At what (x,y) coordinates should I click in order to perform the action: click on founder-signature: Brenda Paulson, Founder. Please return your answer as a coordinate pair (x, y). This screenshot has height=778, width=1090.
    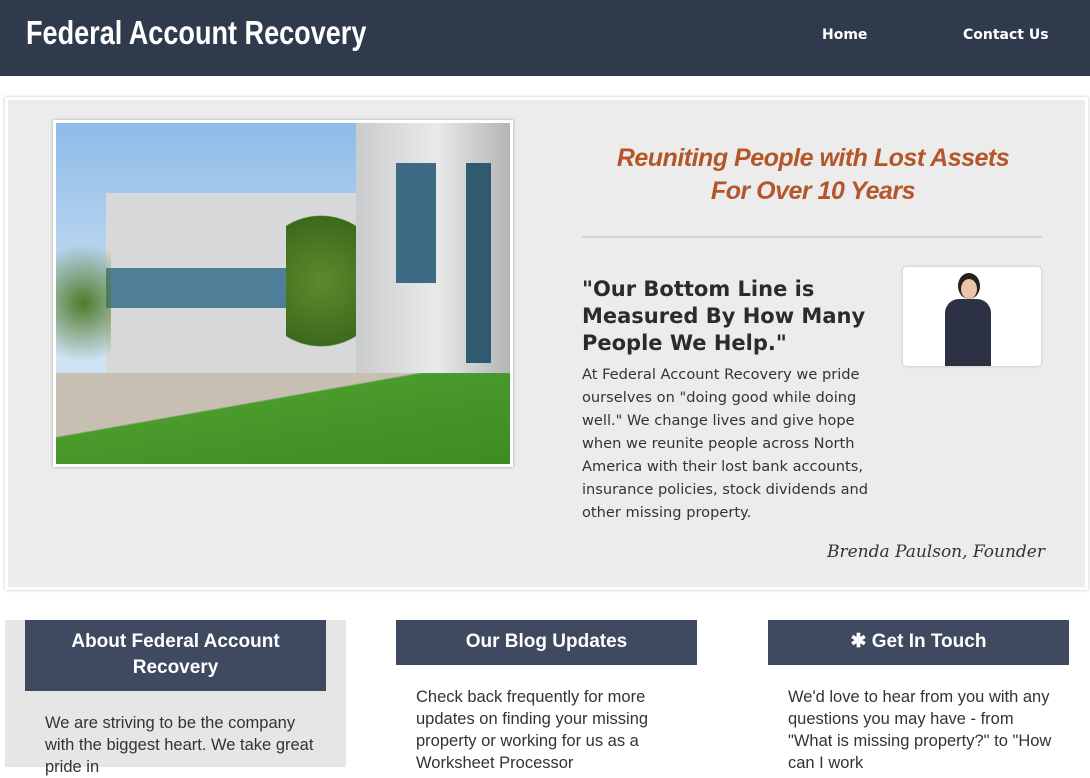
    Looking at the image, I should click on (935, 552).